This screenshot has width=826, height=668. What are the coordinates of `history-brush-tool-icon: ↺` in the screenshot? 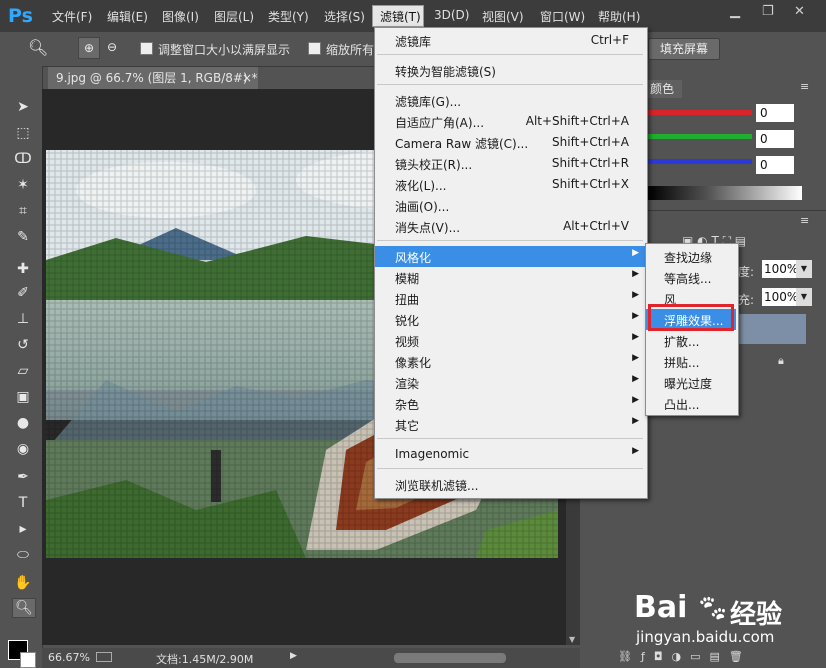 It's located at (23, 345).